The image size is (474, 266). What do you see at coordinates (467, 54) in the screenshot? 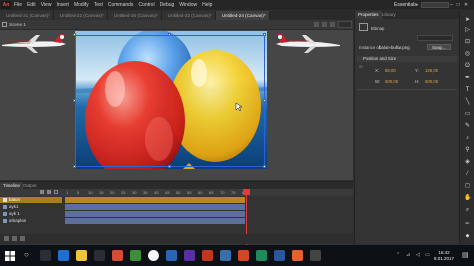
I see `3d-rotation-tool-icon: ◎` at bounding box center [467, 54].